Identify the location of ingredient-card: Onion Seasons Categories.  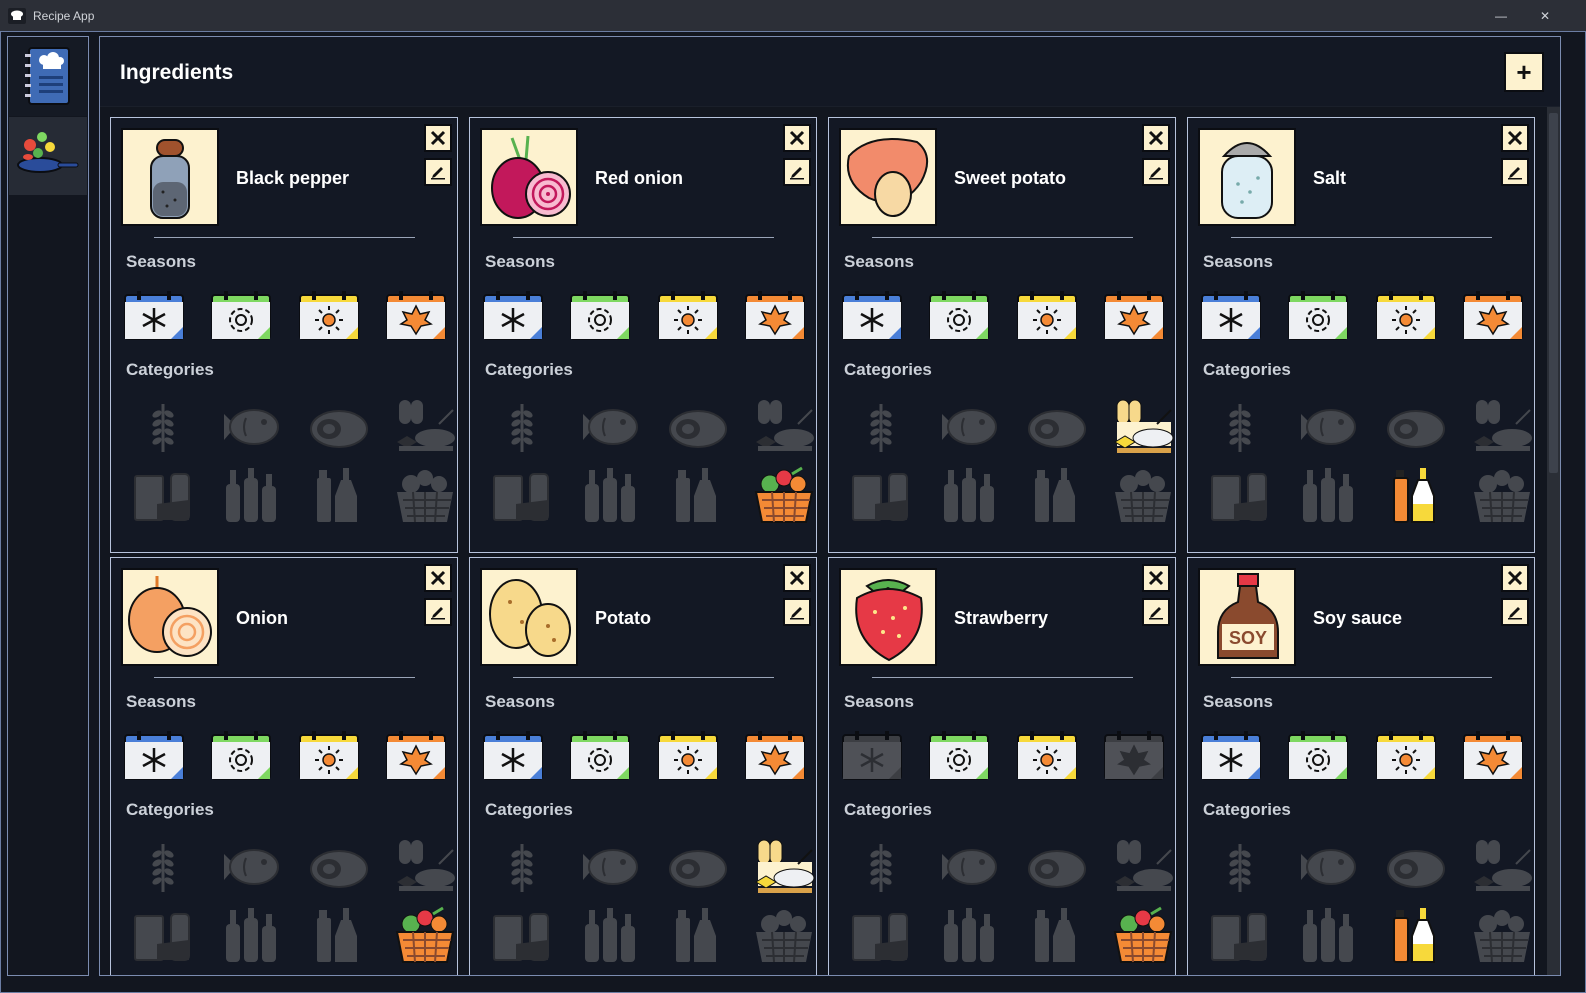
(284, 766).